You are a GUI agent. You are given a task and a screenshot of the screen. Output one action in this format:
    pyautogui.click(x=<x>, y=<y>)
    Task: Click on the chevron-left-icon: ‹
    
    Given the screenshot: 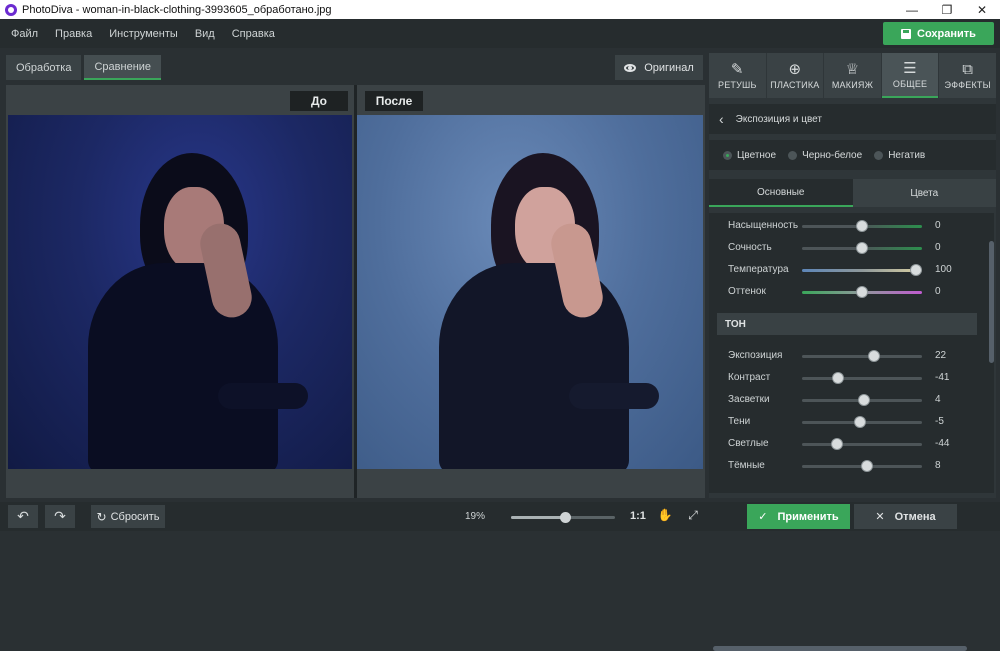 What is the action you would take?
    pyautogui.click(x=721, y=119)
    